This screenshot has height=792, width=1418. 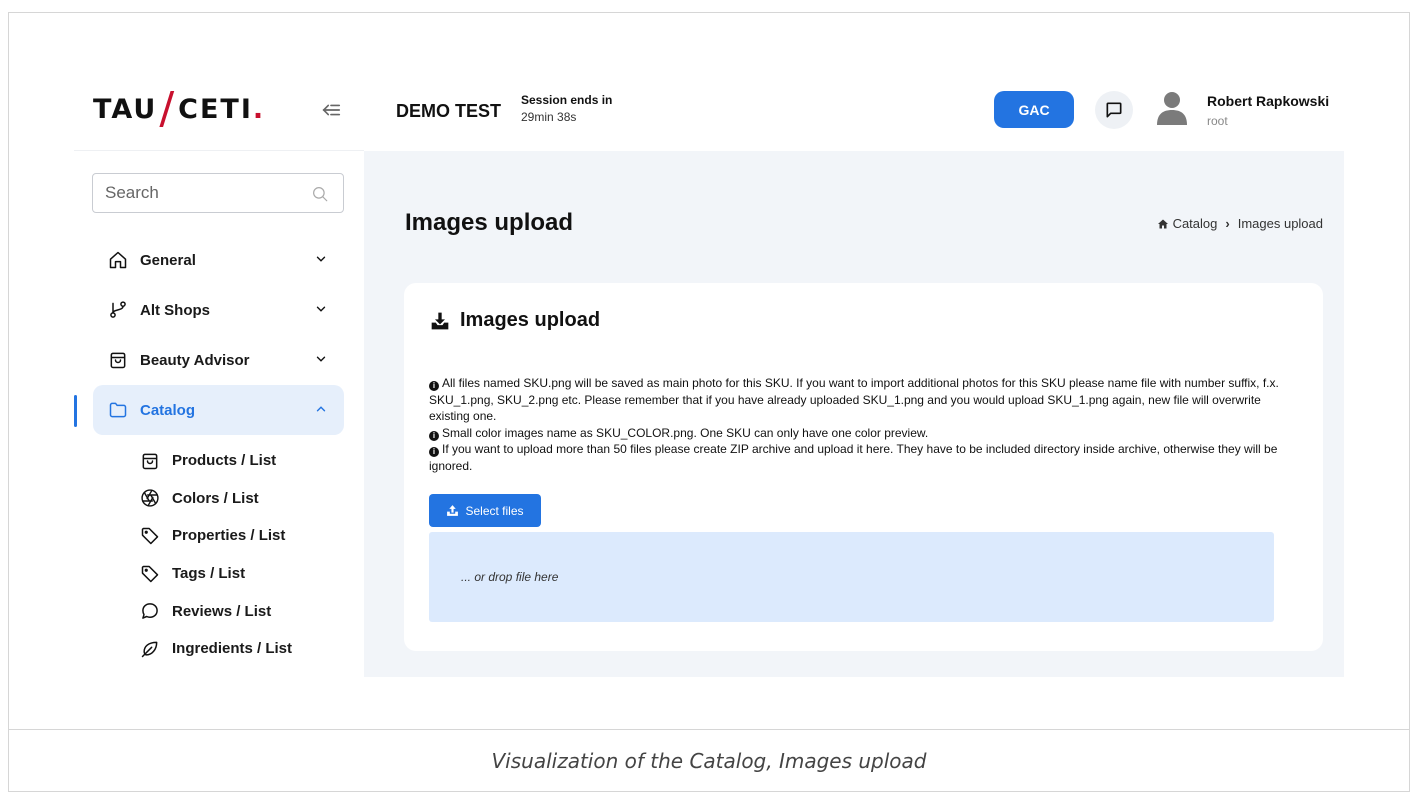 I want to click on submenu-item-label: Properties / List, so click(x=229, y=536).